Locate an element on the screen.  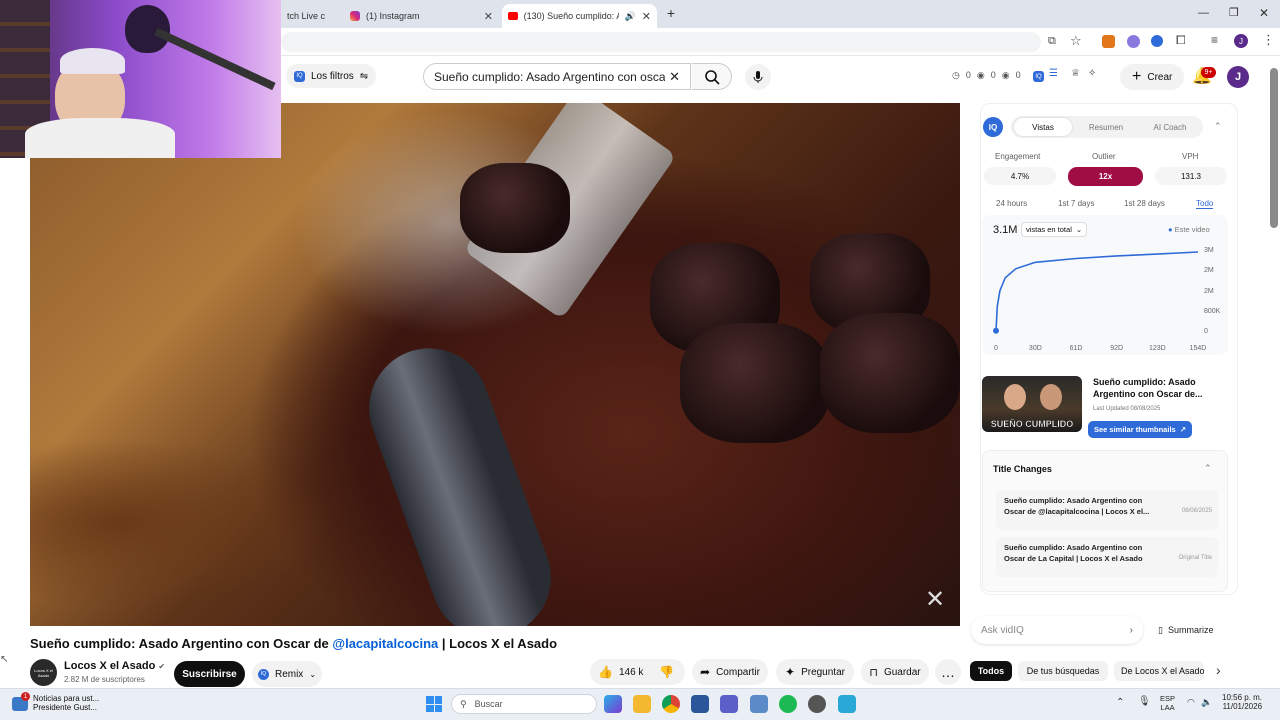
range-7d: 1st 7 days is located at coordinates (1076, 203).